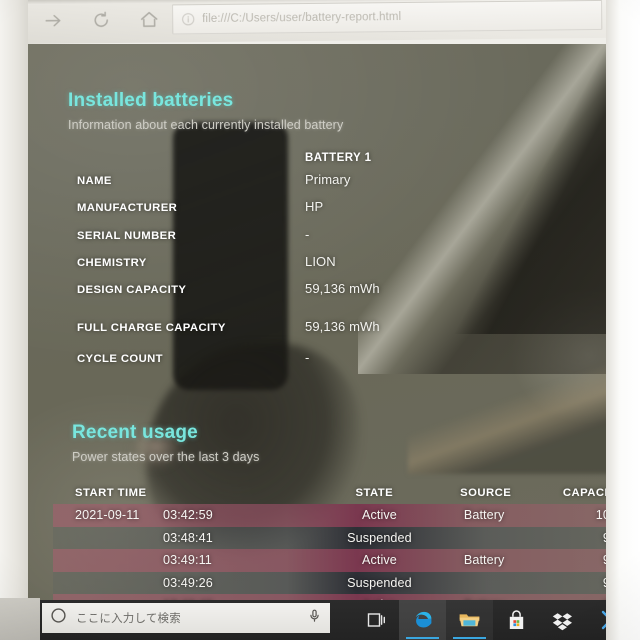 The image size is (640, 640). I want to click on microsoft-store-icon, so click(516, 620).